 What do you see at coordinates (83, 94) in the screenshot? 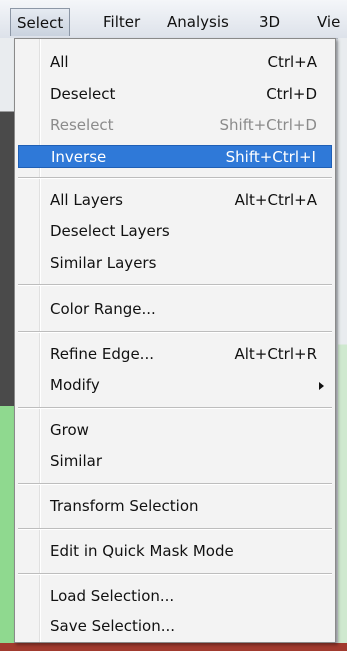
I see `menu-item-label: Deselect` at bounding box center [83, 94].